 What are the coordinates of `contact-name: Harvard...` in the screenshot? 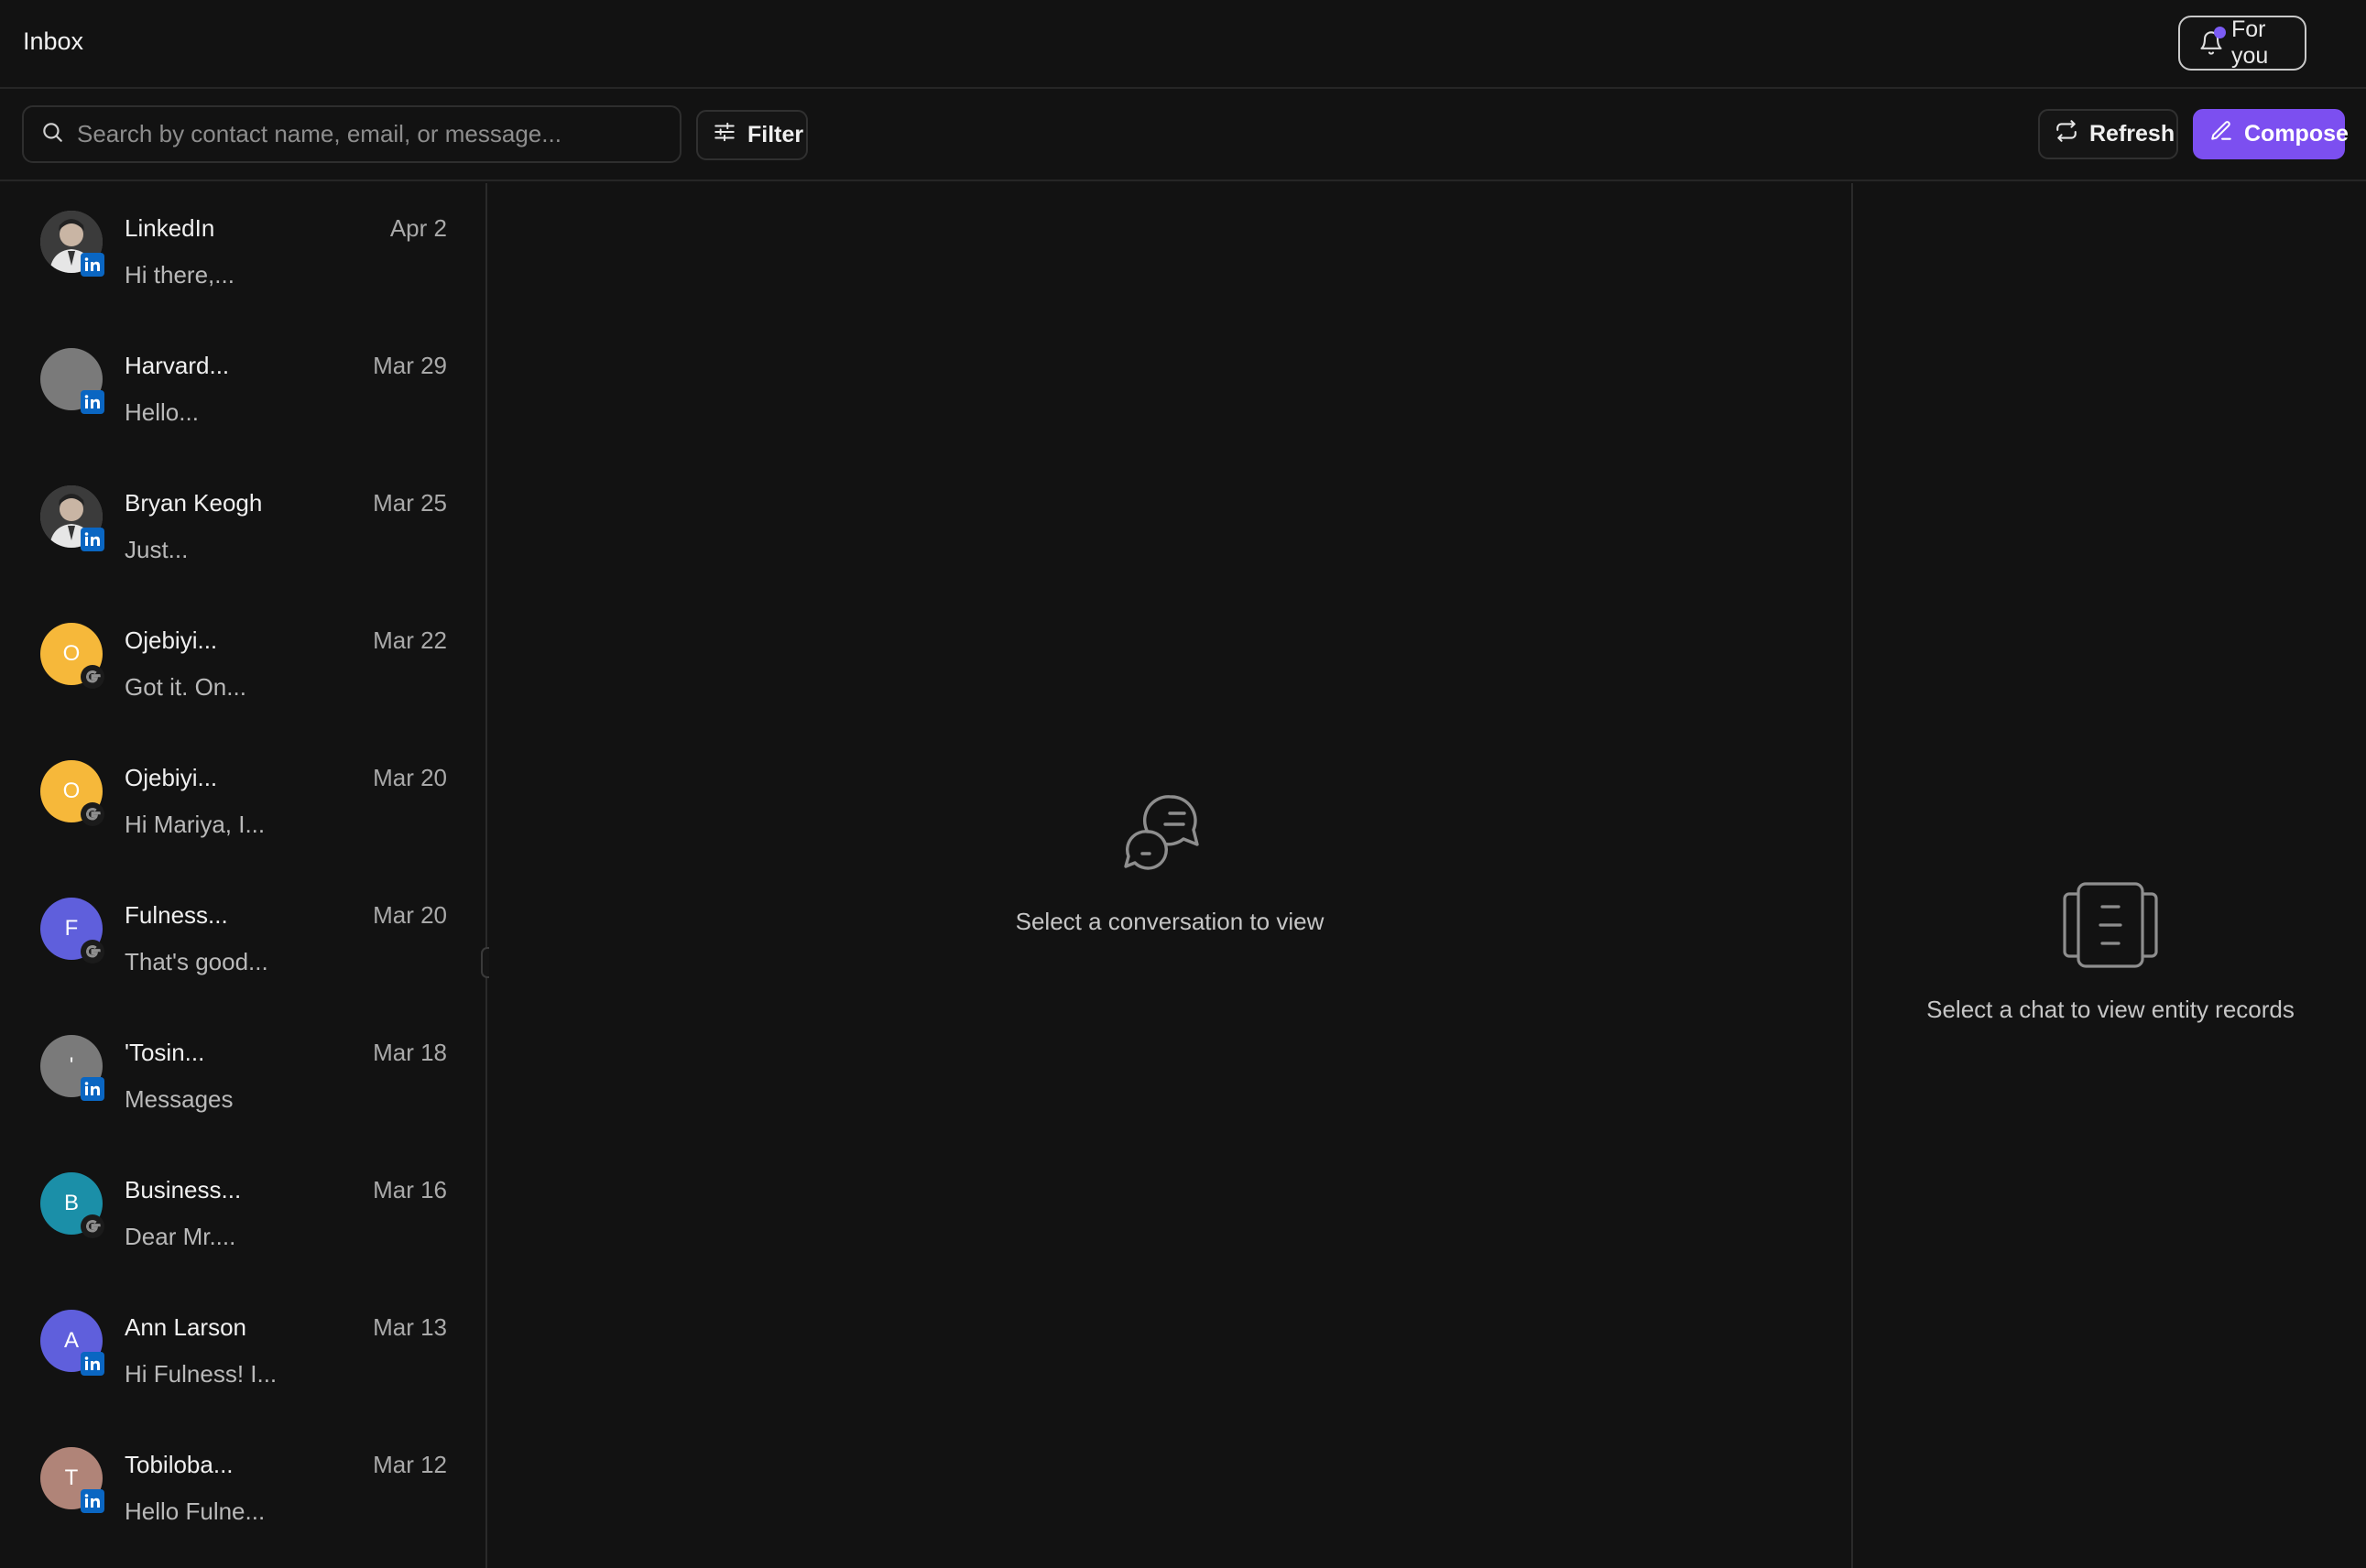 It's located at (177, 365).